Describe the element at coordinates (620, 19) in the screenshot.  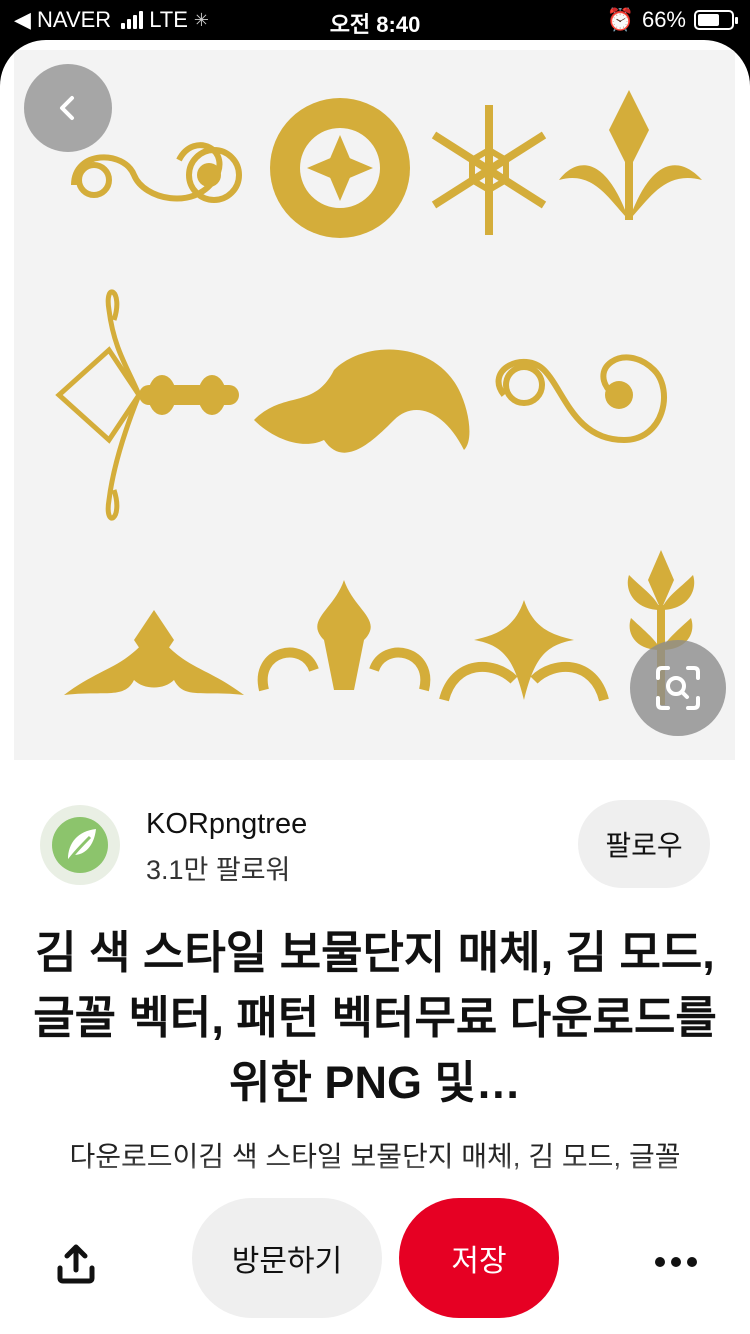
I see `alarm-icon: ⏰` at that location.